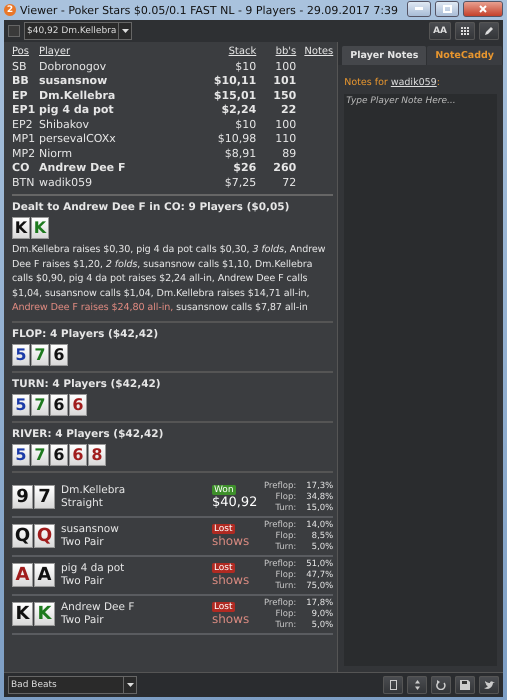 This screenshot has width=507, height=700. What do you see at coordinates (22, 497) in the screenshot?
I see `playing-card: 9` at bounding box center [22, 497].